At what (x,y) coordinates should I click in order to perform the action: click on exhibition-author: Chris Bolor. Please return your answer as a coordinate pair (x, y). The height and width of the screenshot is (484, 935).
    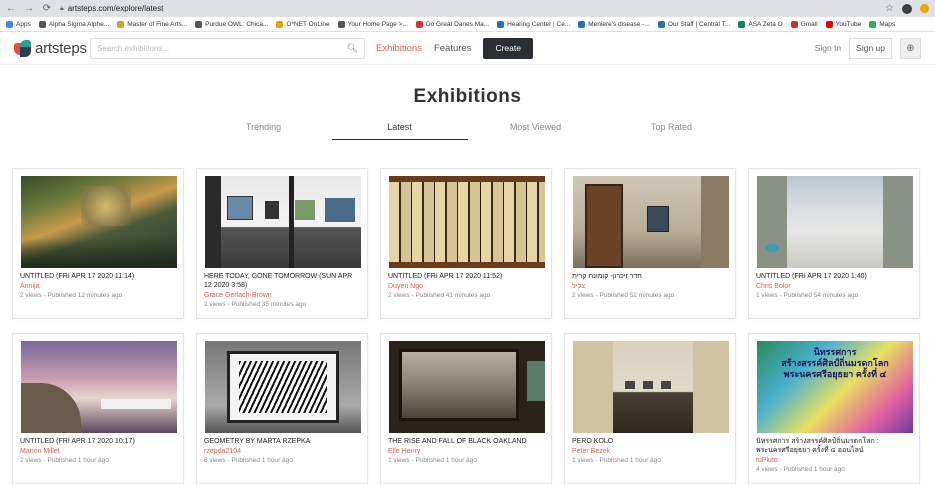
    Looking at the image, I should click on (834, 286).